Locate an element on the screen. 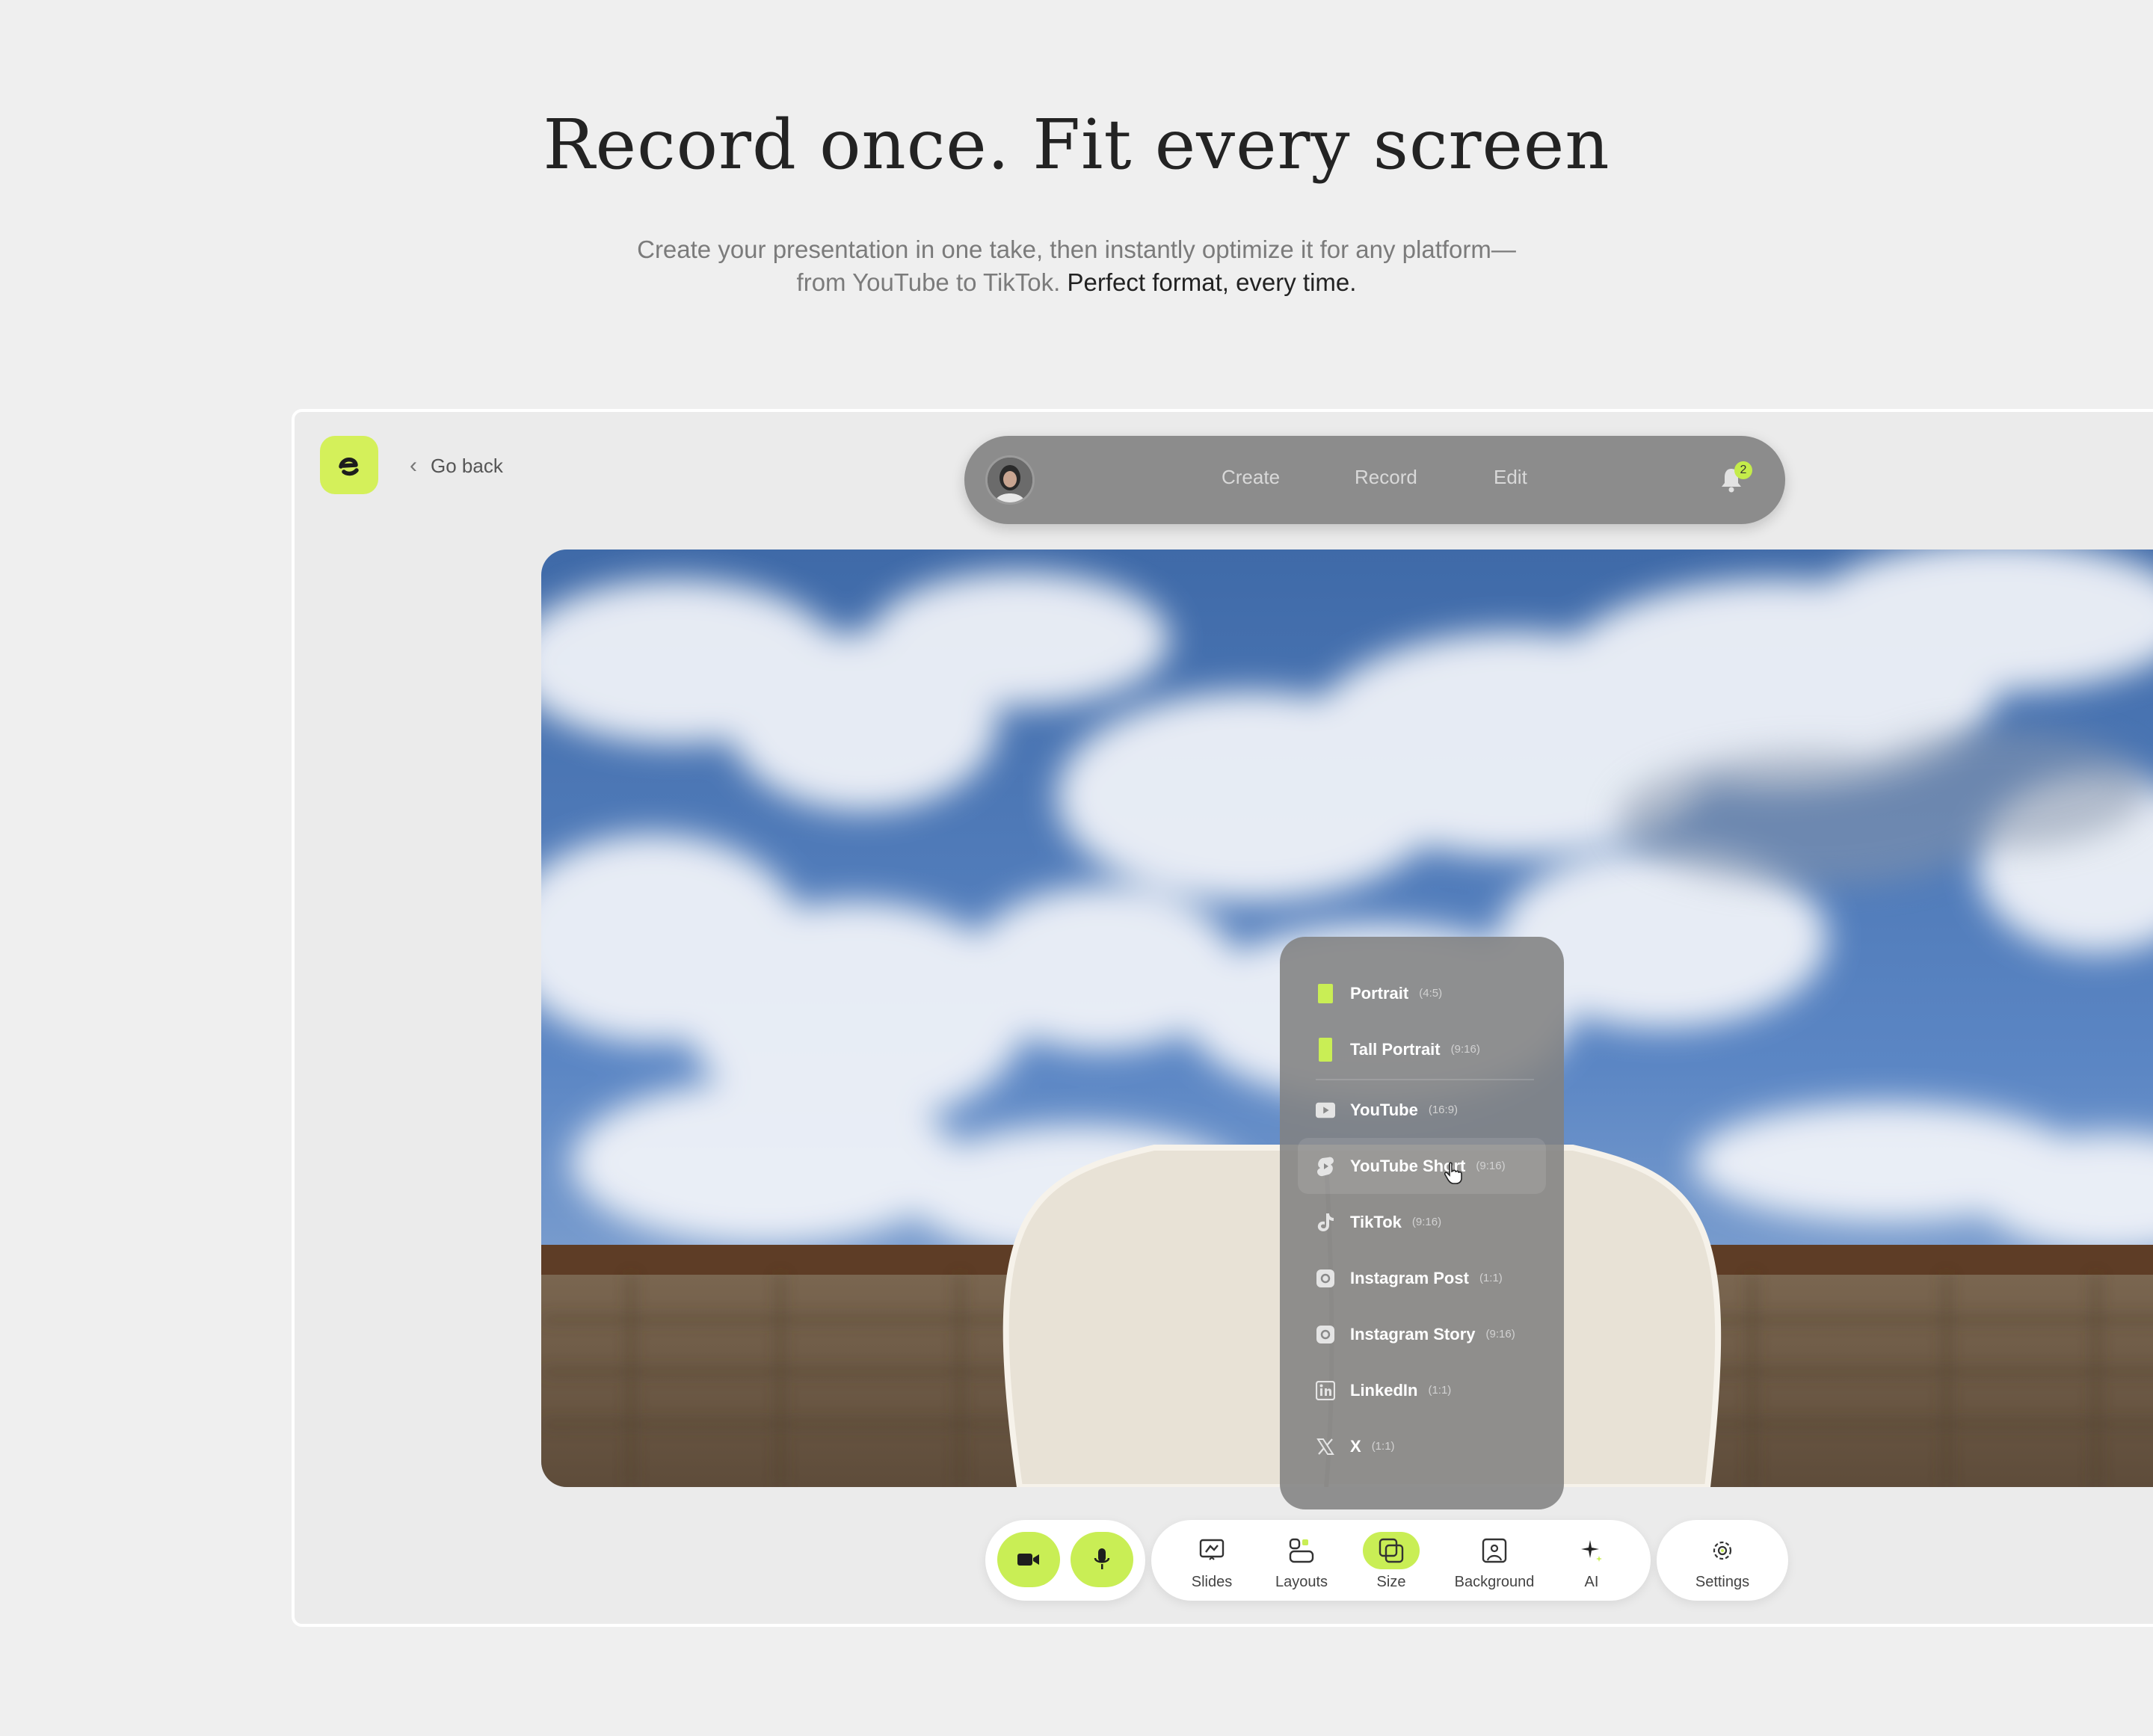 The height and width of the screenshot is (1736, 2153). menu-item-instagram-story: Instagram Story (9:16) is located at coordinates (1422, 1334).